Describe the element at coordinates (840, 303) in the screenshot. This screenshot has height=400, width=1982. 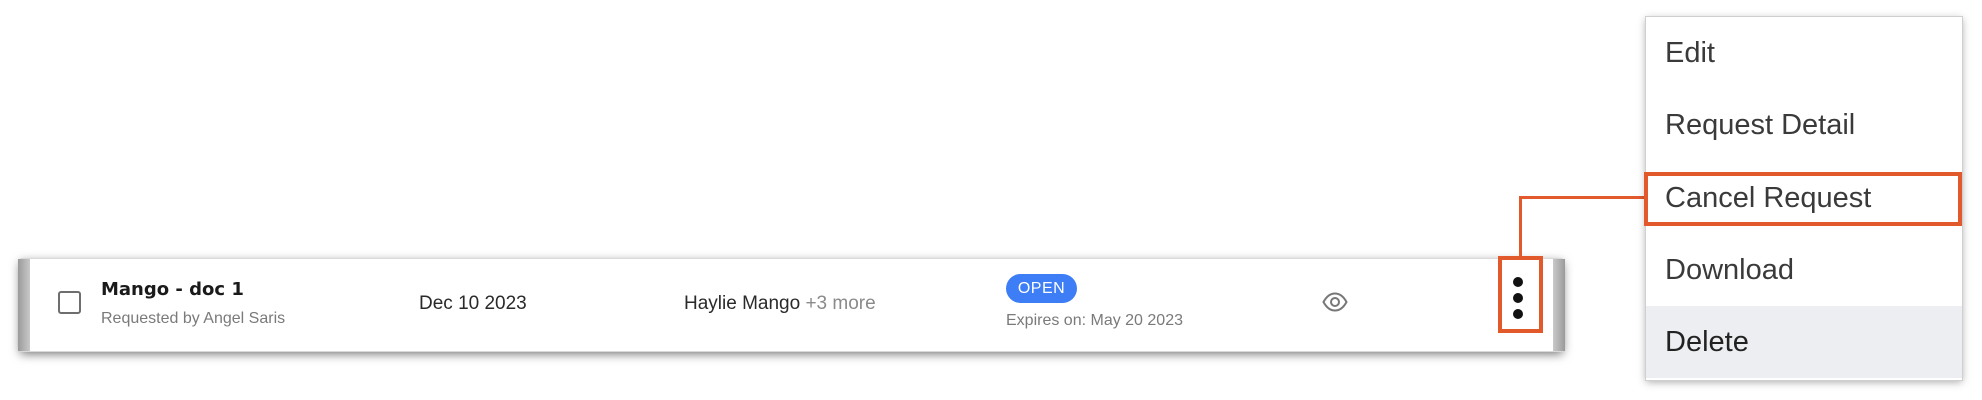
I see `recipient-more: +3 more` at that location.